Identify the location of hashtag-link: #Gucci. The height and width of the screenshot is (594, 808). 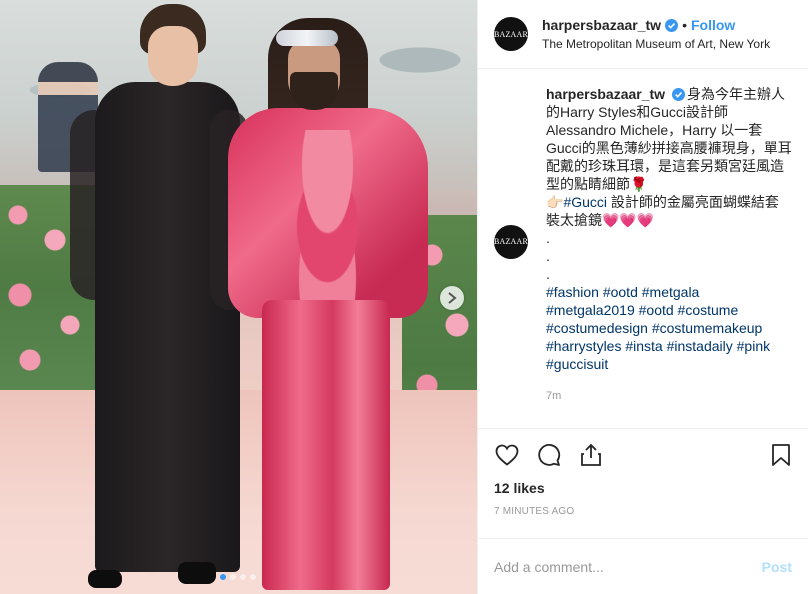
(585, 202).